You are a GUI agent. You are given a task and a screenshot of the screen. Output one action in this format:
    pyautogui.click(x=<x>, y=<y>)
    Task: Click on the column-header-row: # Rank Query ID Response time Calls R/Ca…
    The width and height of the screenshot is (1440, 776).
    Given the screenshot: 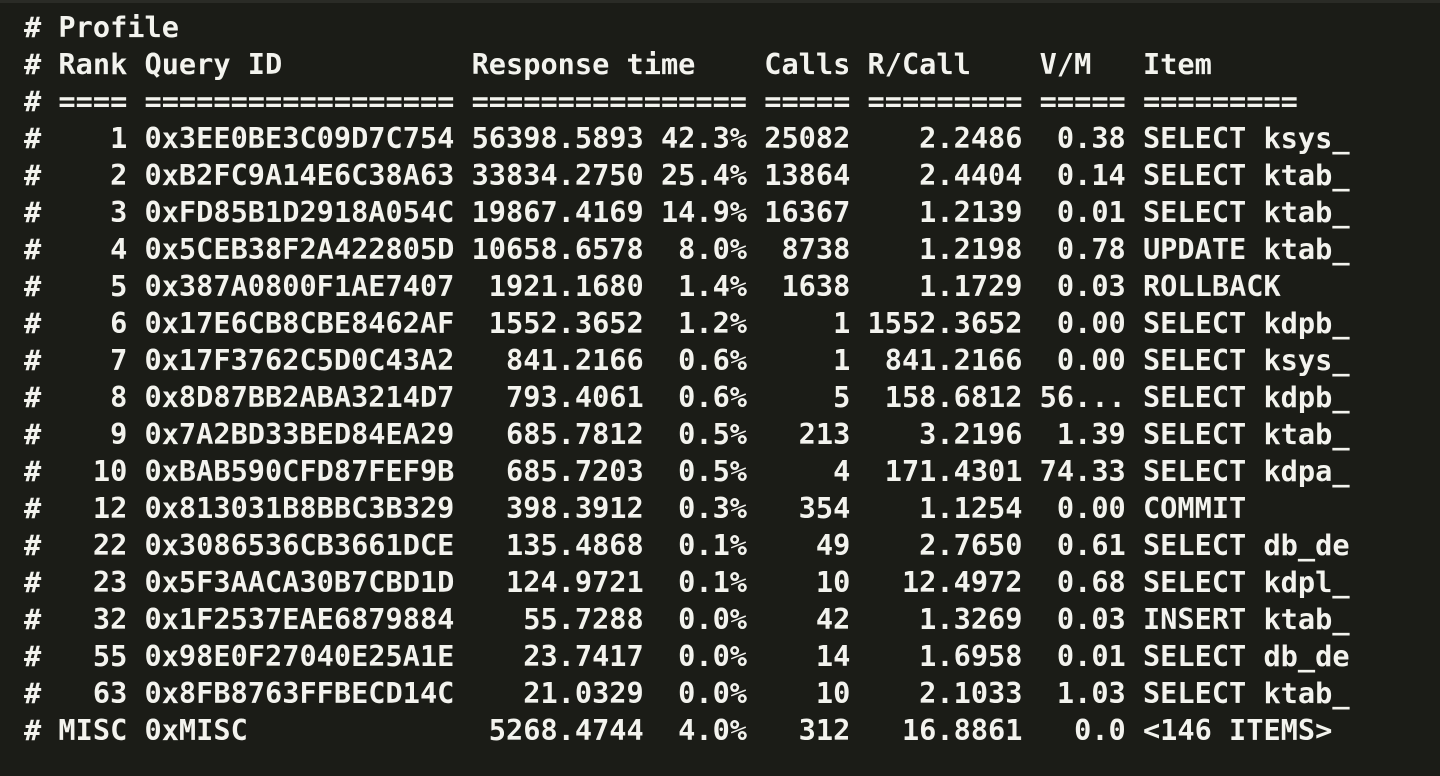 What is the action you would take?
    pyautogui.click(x=618, y=64)
    